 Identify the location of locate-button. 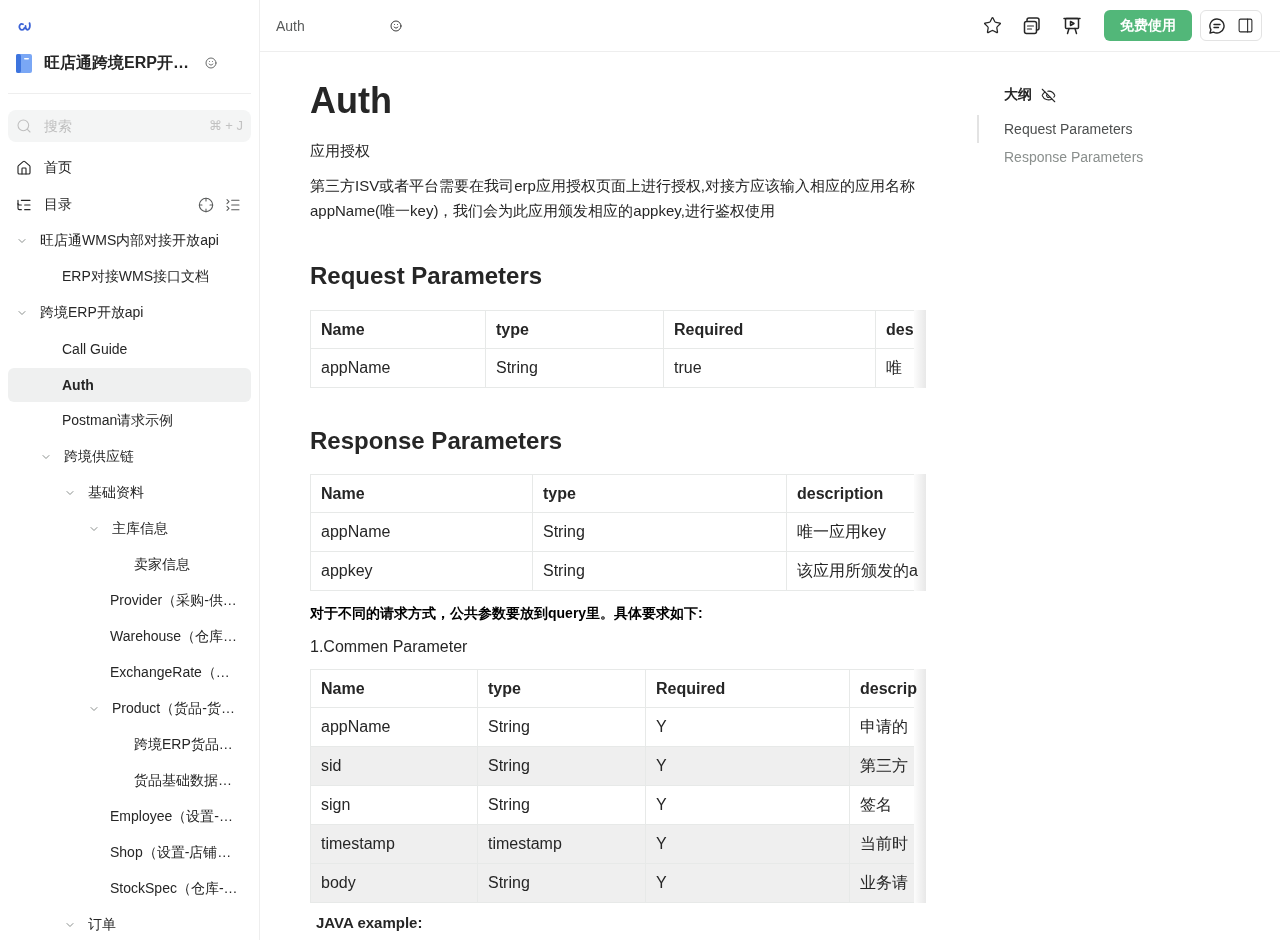
(206, 205).